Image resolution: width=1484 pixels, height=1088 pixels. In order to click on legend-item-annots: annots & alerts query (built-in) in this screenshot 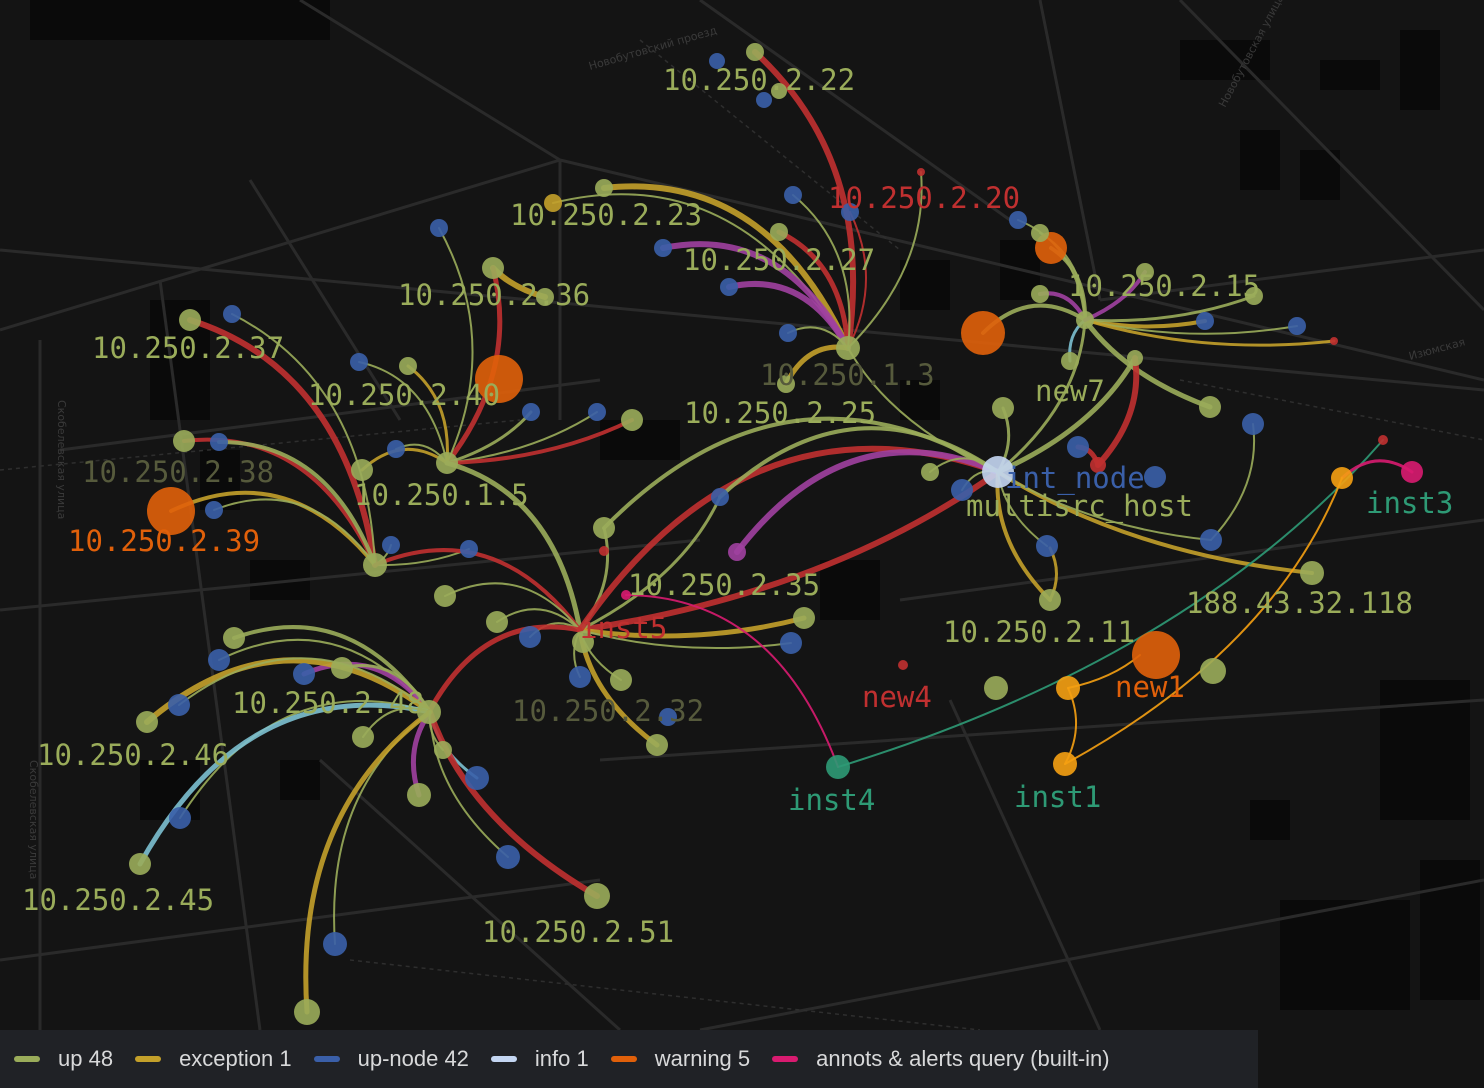, I will do `click(941, 1059)`.